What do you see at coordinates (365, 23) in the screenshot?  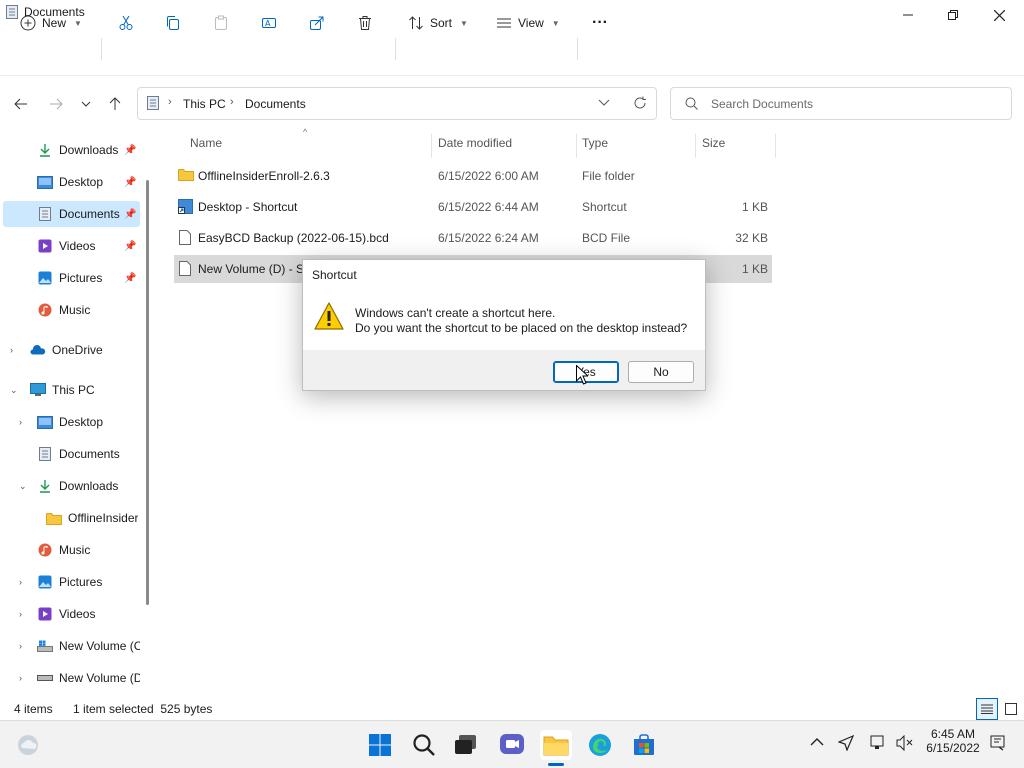 I see `delete-button` at bounding box center [365, 23].